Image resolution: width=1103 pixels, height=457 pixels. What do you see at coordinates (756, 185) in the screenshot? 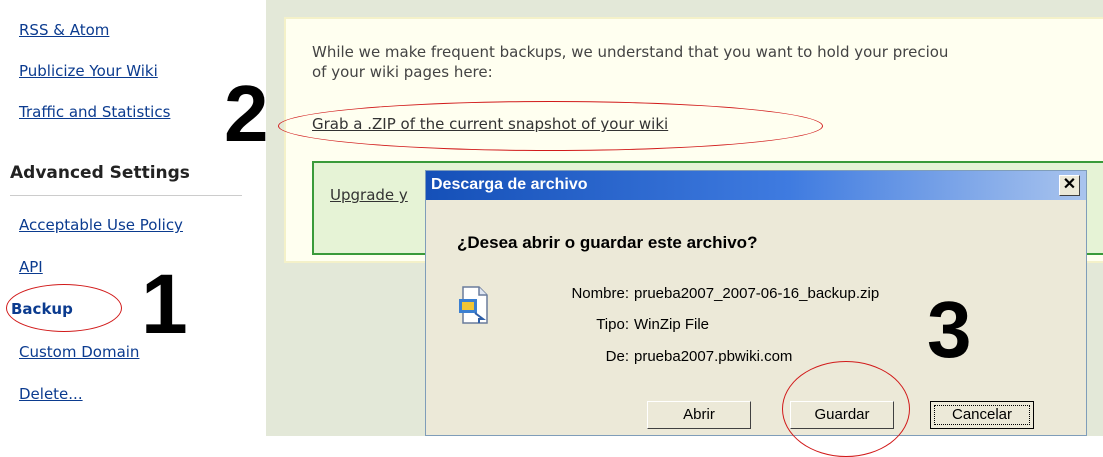
I see `dialog-titlebar: Descarga de archivo ✕` at bounding box center [756, 185].